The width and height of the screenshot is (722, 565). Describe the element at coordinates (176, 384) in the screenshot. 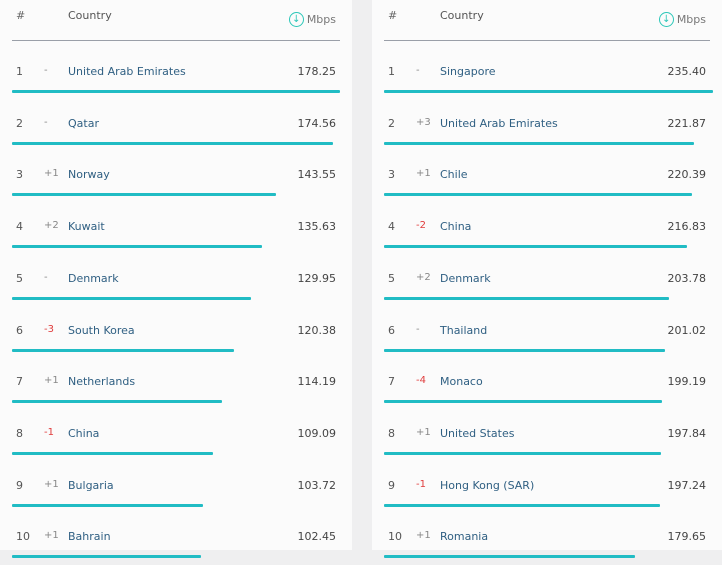

I see `table-row: 7 +1 Netherlands 114.19` at that location.